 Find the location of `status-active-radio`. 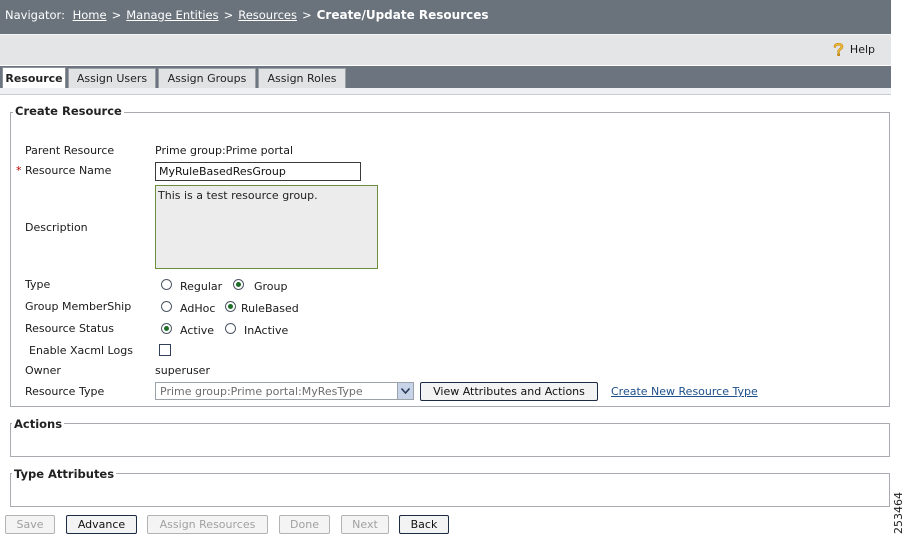

status-active-radio is located at coordinates (166, 328).